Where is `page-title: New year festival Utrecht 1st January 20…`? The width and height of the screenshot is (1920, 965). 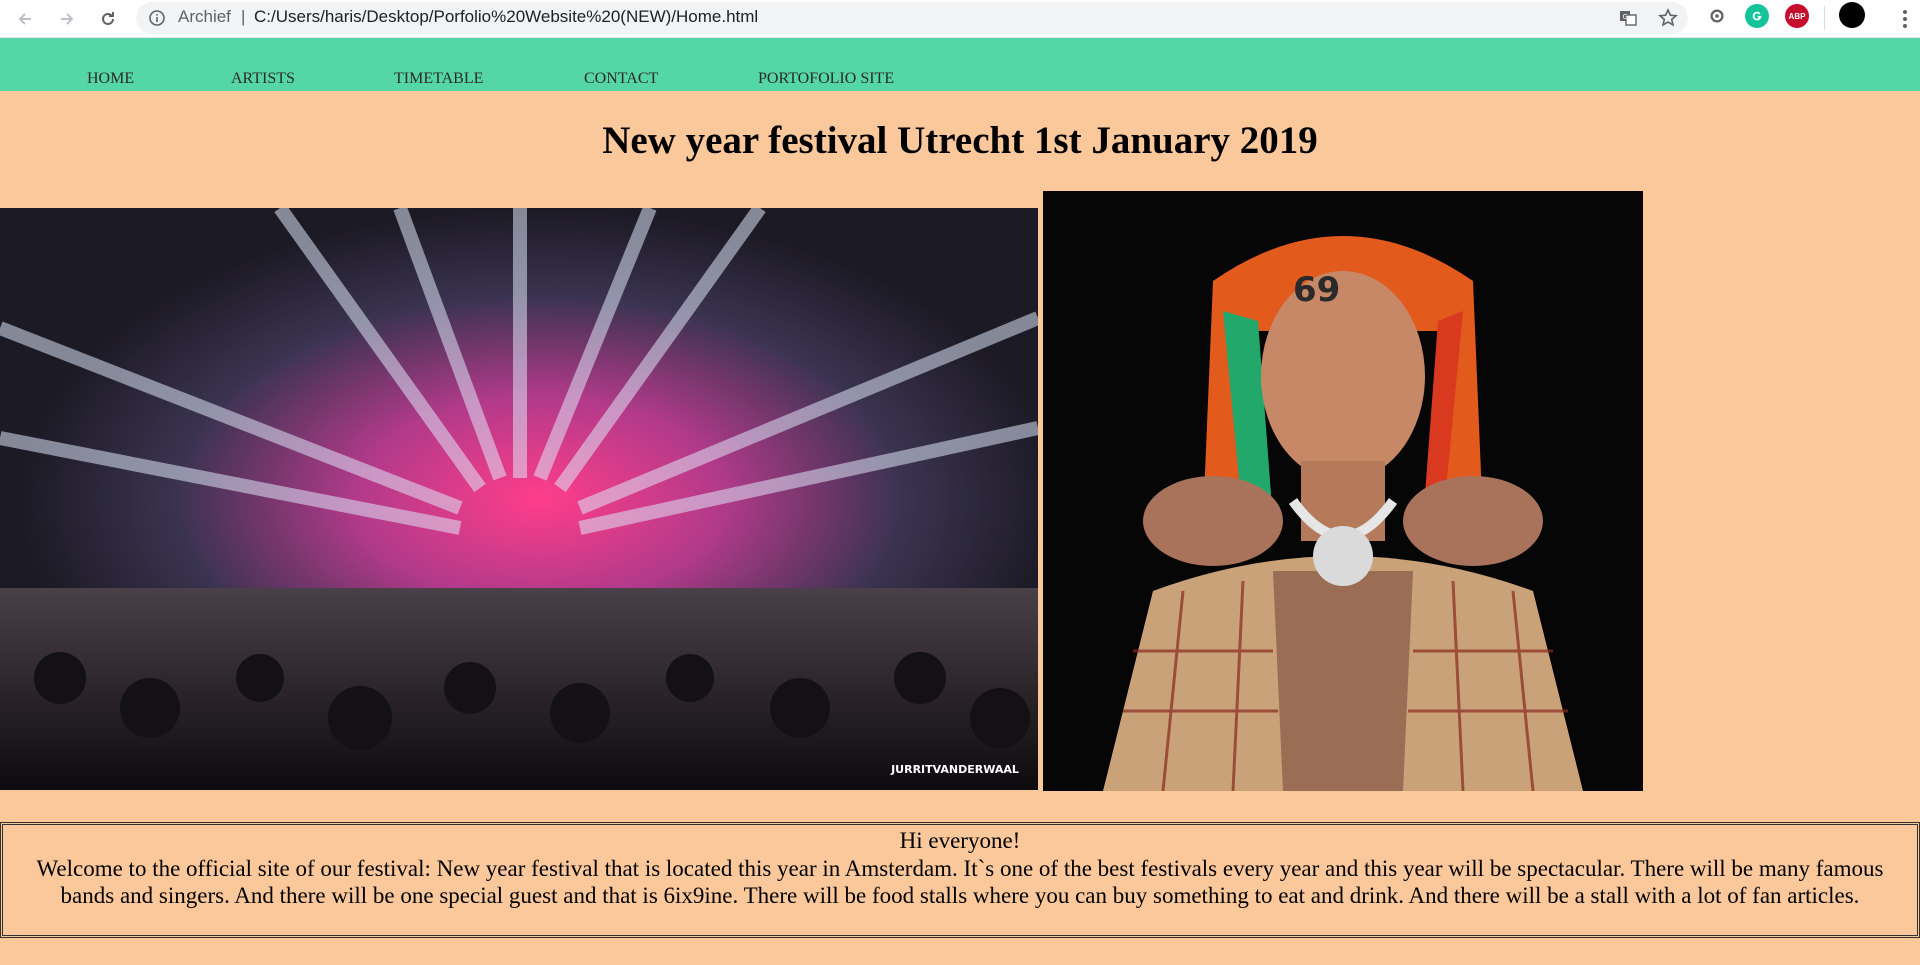 page-title: New year festival Utrecht 1st January 20… is located at coordinates (960, 140).